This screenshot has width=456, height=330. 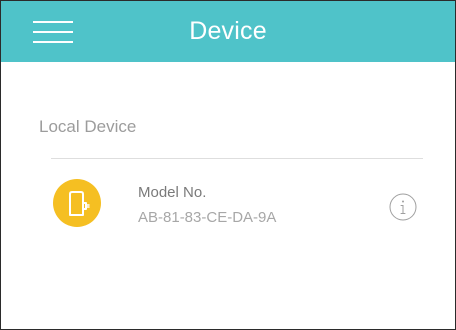 I want to click on smart-plug-icon, so click(x=77, y=203).